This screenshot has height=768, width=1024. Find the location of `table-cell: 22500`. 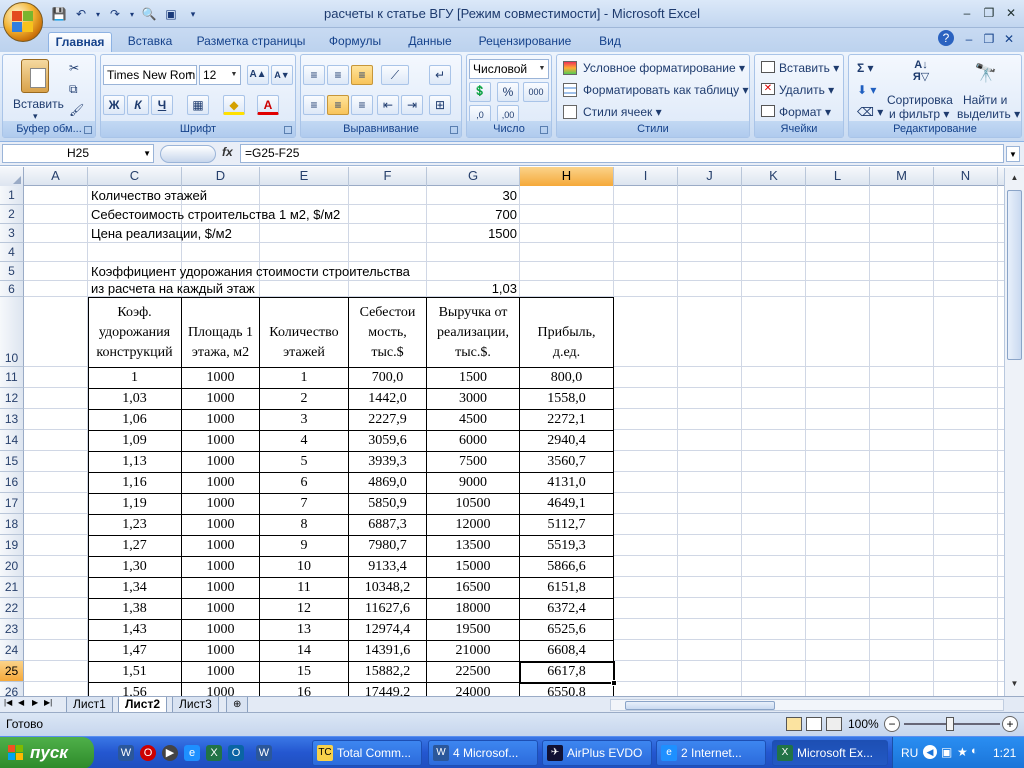

table-cell: 22500 is located at coordinates (473, 672).